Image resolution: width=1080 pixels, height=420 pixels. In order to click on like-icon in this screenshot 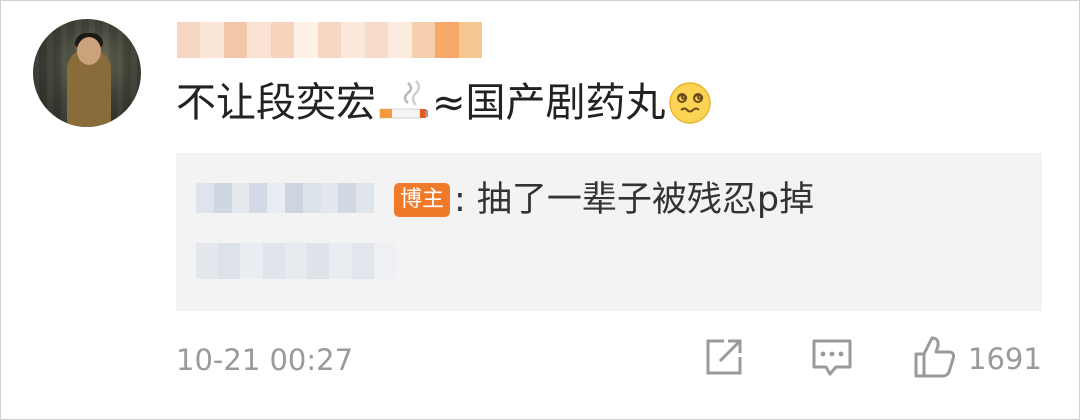, I will do `click(935, 359)`.